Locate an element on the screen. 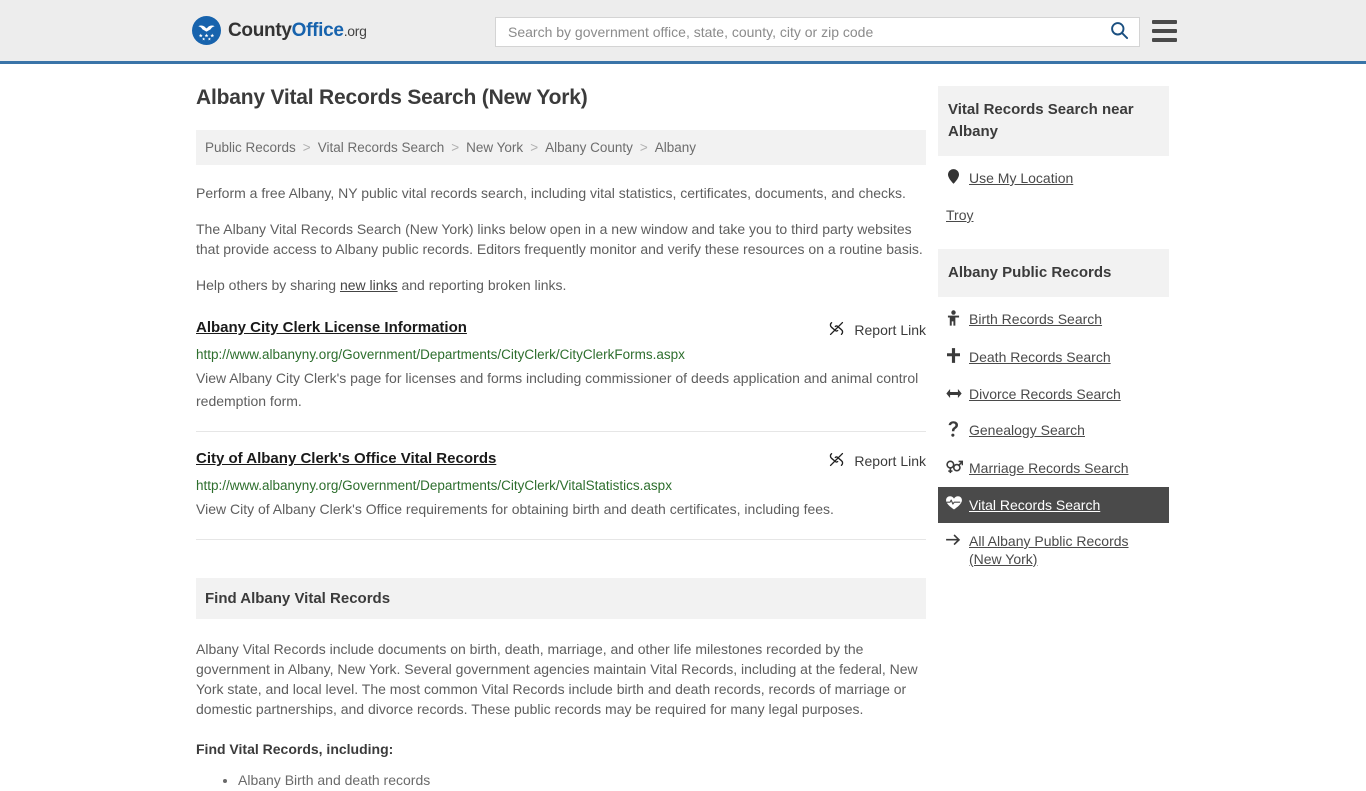 This screenshot has width=1366, height=791. double-arrow-icon is located at coordinates (954, 394).